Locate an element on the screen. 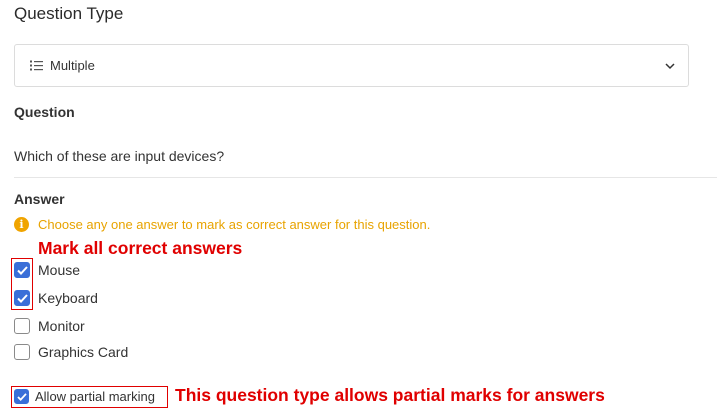 This screenshot has width=726, height=414. answer-option-monitor: Monitor is located at coordinates (49, 326).